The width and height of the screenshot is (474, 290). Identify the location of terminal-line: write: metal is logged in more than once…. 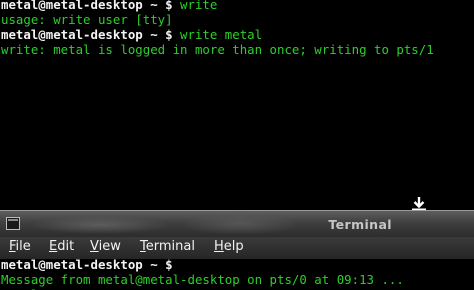
(217, 49).